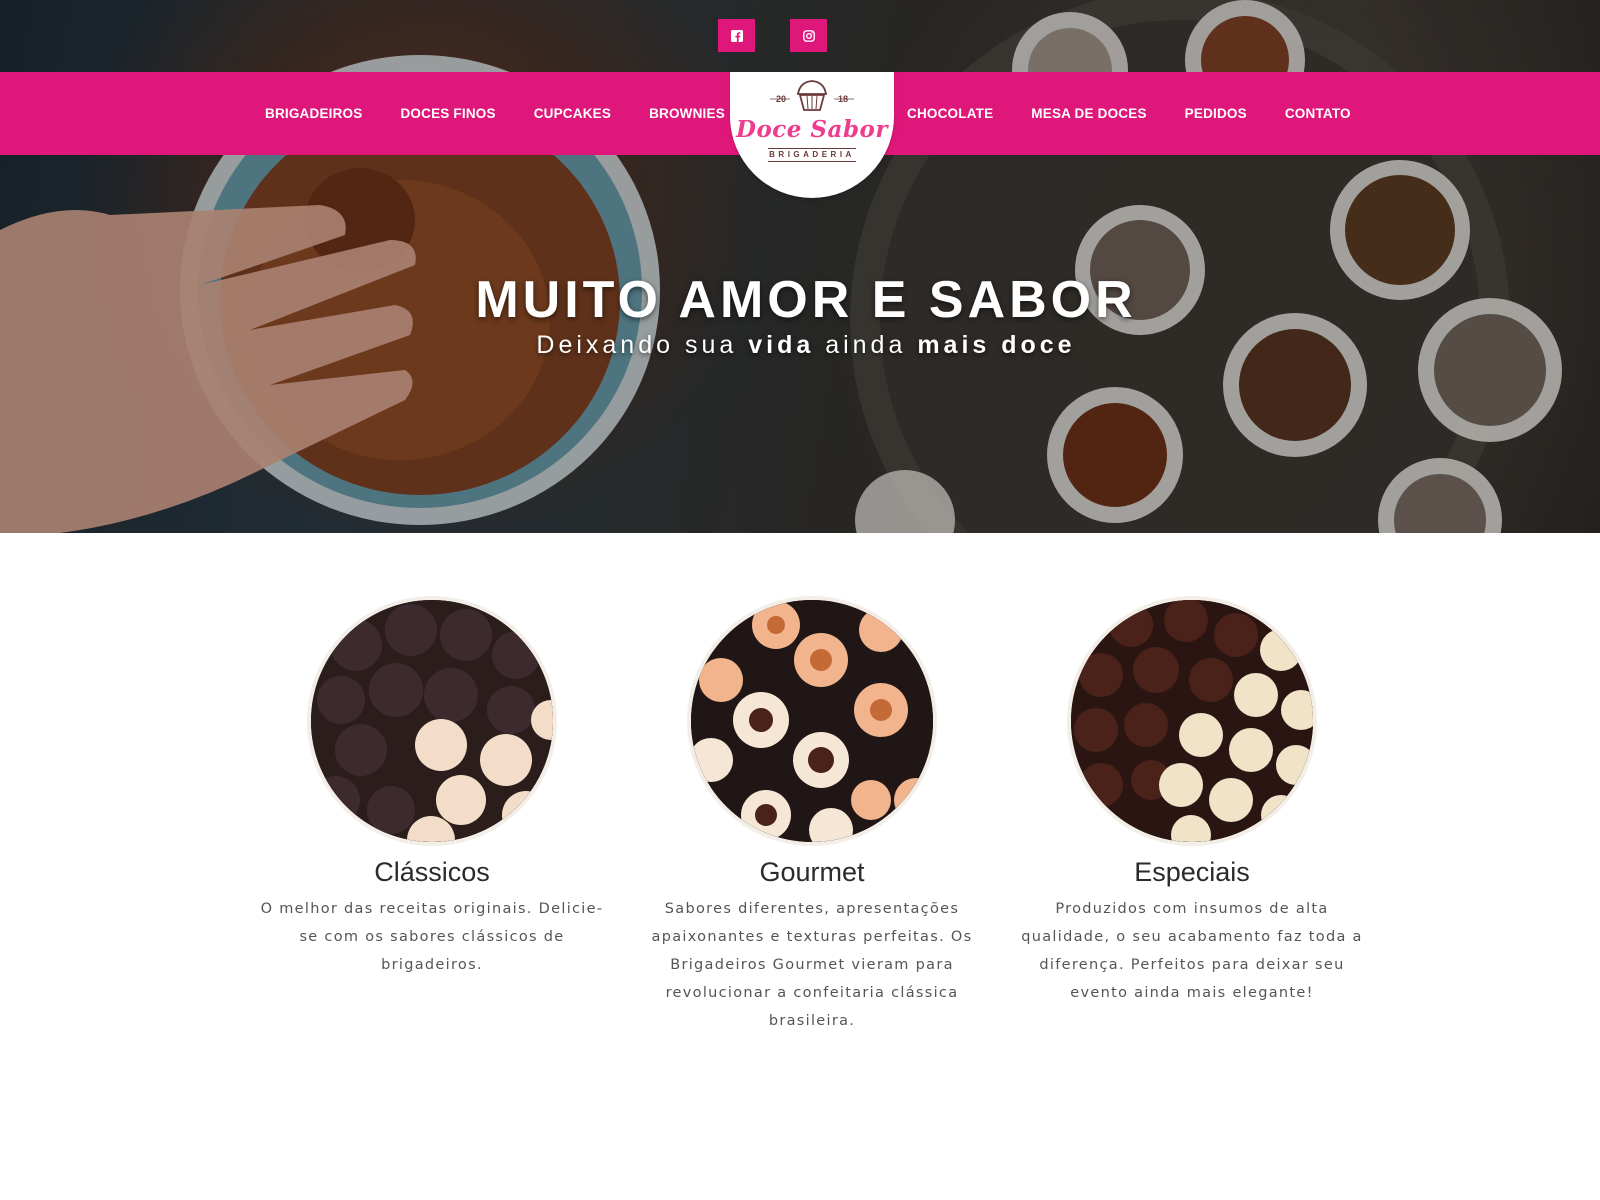 The image size is (1600, 1200). What do you see at coordinates (866, 345) in the screenshot?
I see `hero-subtitle-part-3: ainda` at bounding box center [866, 345].